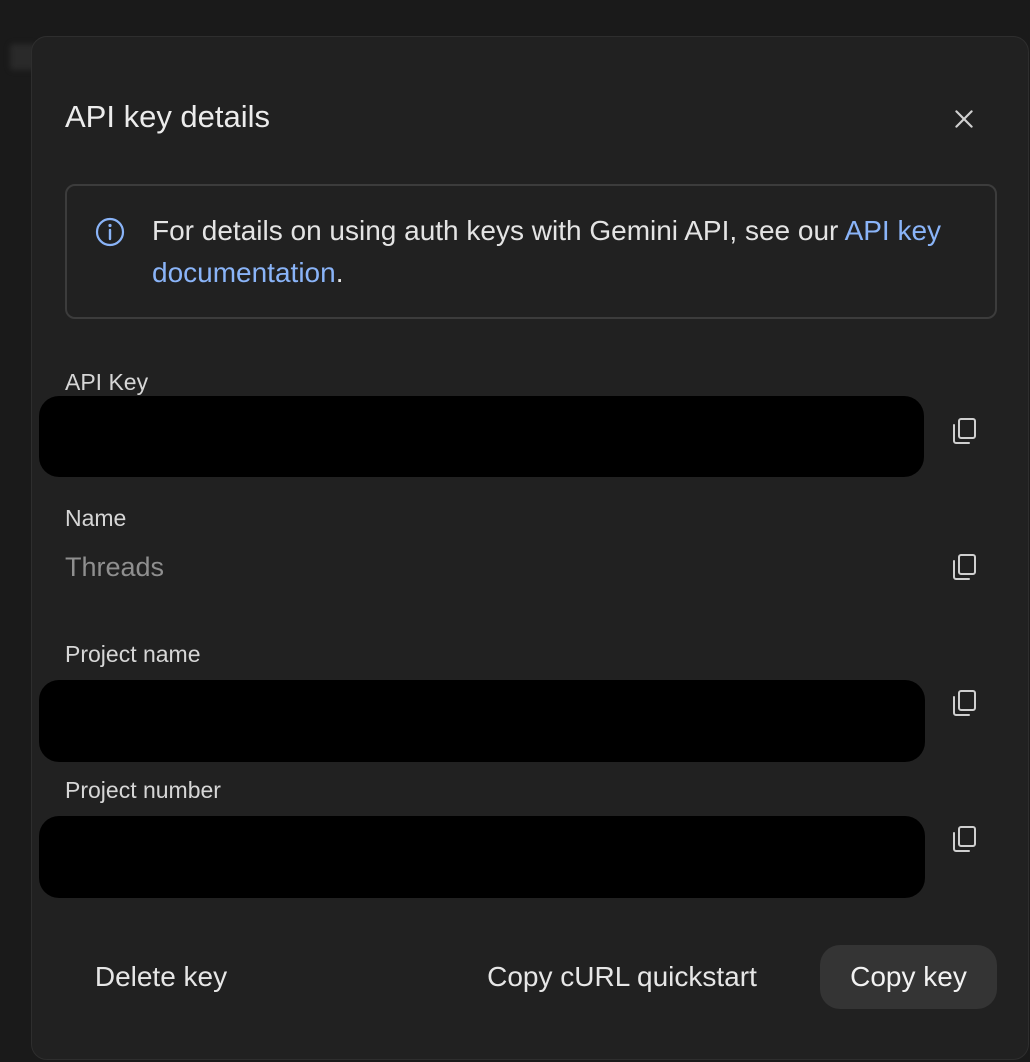  I want to click on close-button, so click(964, 119).